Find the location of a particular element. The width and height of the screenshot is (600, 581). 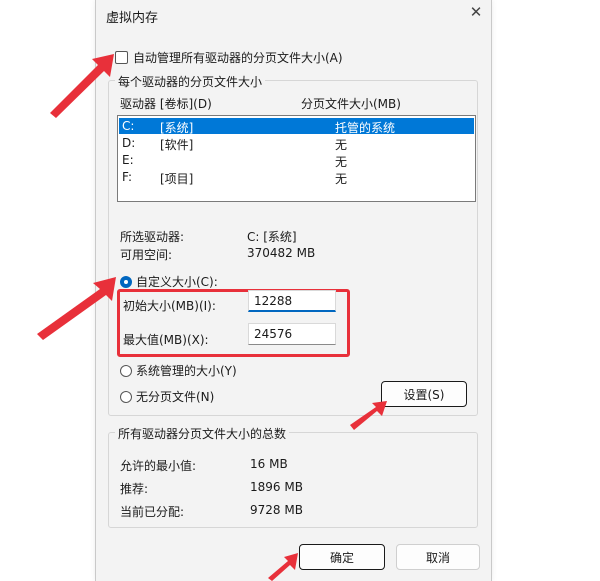

arrow-to-checkbox is located at coordinates (82, 86).